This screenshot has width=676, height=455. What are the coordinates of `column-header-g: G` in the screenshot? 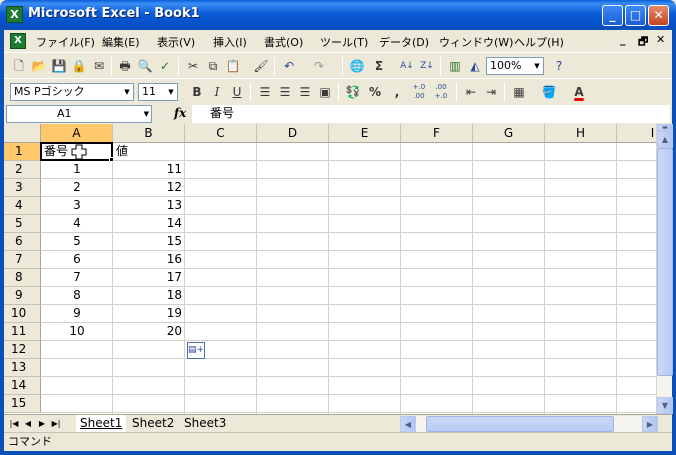 It's located at (509, 133).